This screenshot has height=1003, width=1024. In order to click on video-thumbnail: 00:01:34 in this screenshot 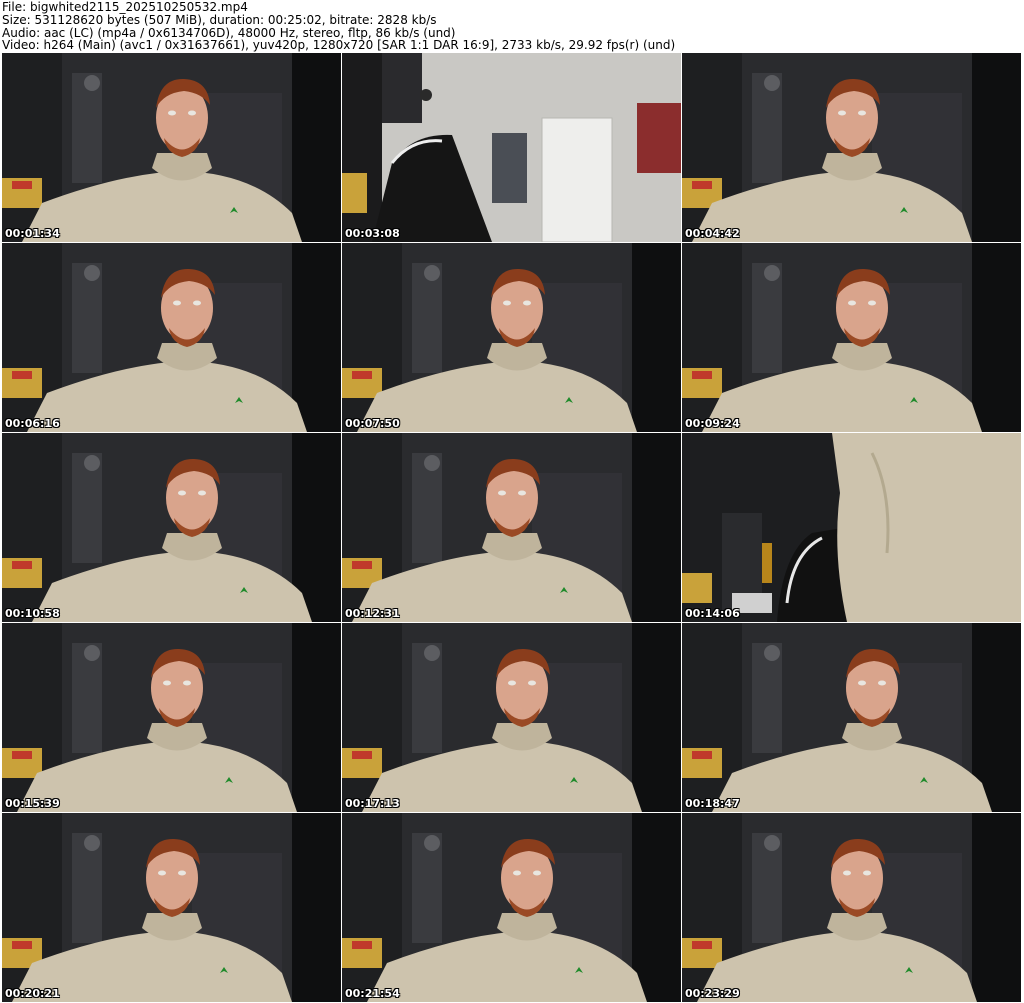, I will do `click(171, 147)`.